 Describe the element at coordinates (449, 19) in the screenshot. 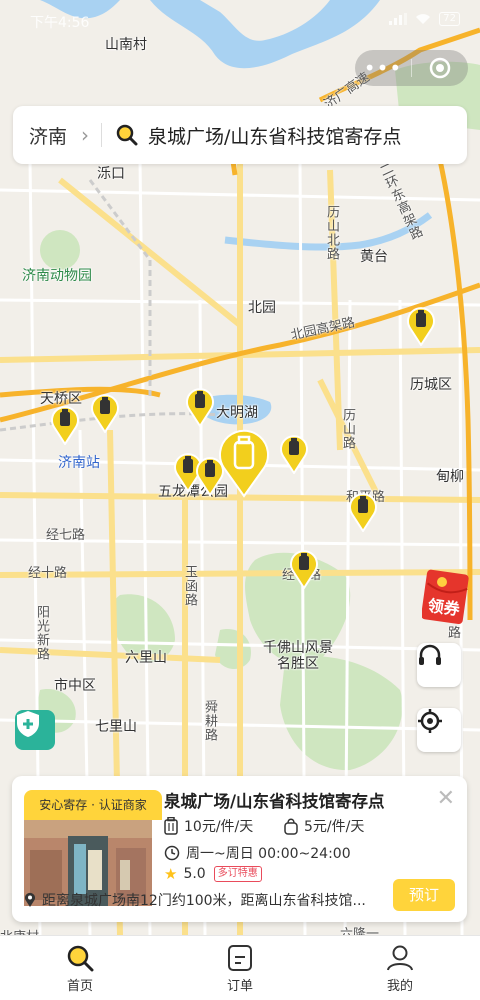

I see `battery-icon: 72` at that location.